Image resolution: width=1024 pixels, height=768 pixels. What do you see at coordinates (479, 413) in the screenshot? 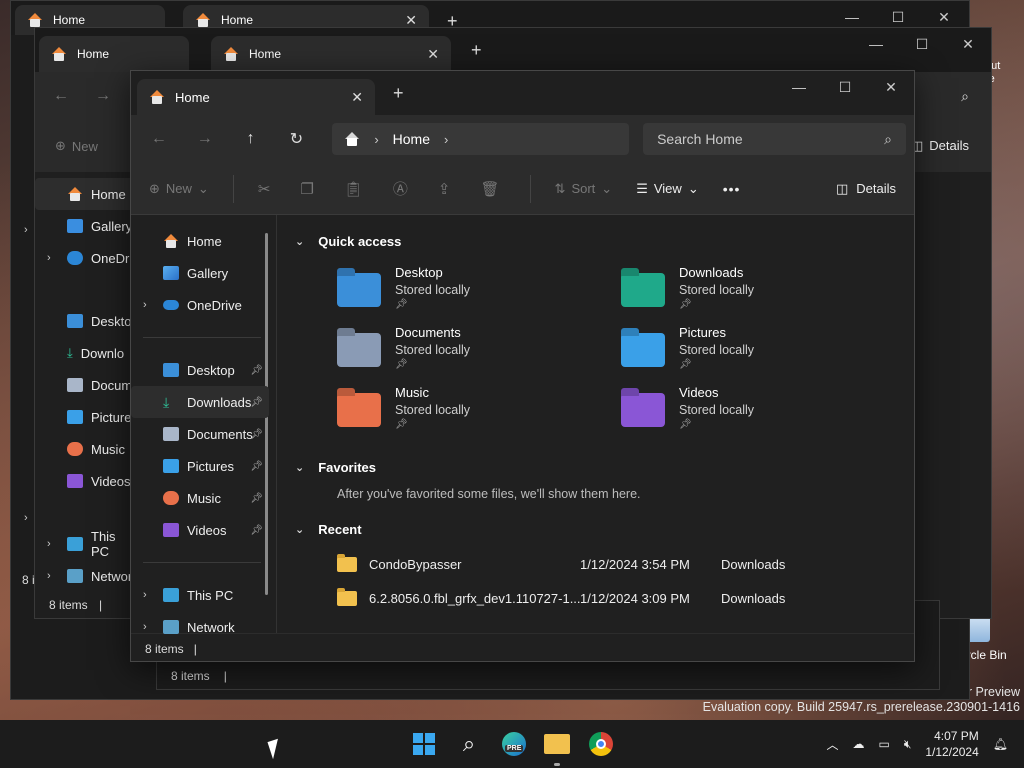
I see `quick-access-item-music: Music Stored locally 📌︎` at bounding box center [479, 413].